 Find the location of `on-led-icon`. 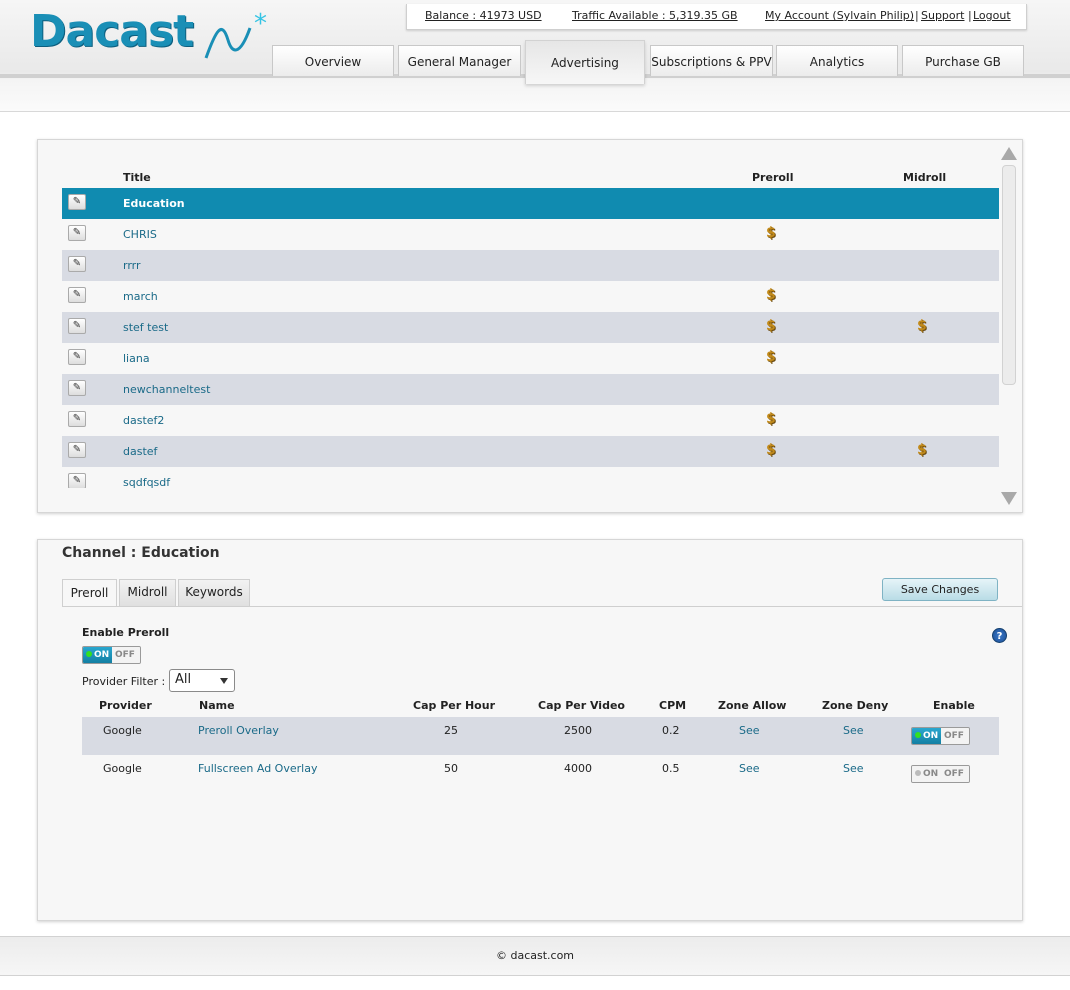

on-led-icon is located at coordinates (918, 773).